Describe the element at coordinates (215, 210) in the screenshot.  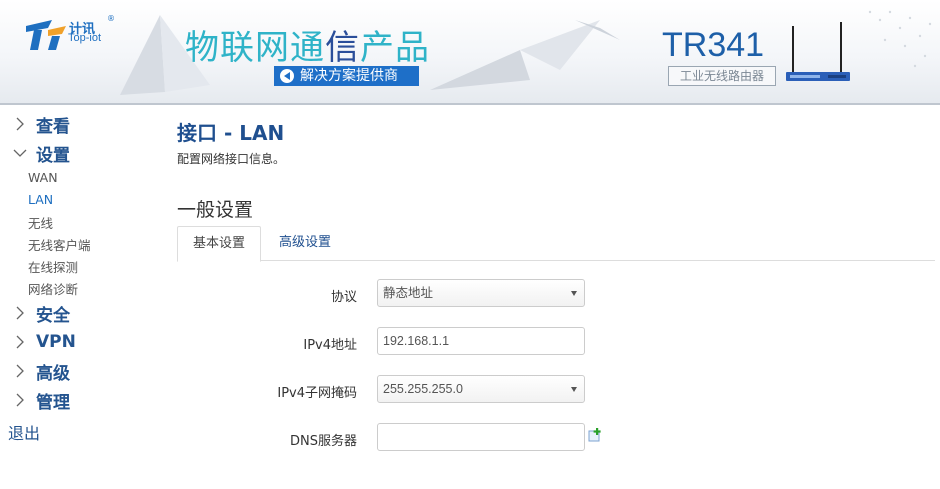
I see `section-title: 一般设置` at that location.